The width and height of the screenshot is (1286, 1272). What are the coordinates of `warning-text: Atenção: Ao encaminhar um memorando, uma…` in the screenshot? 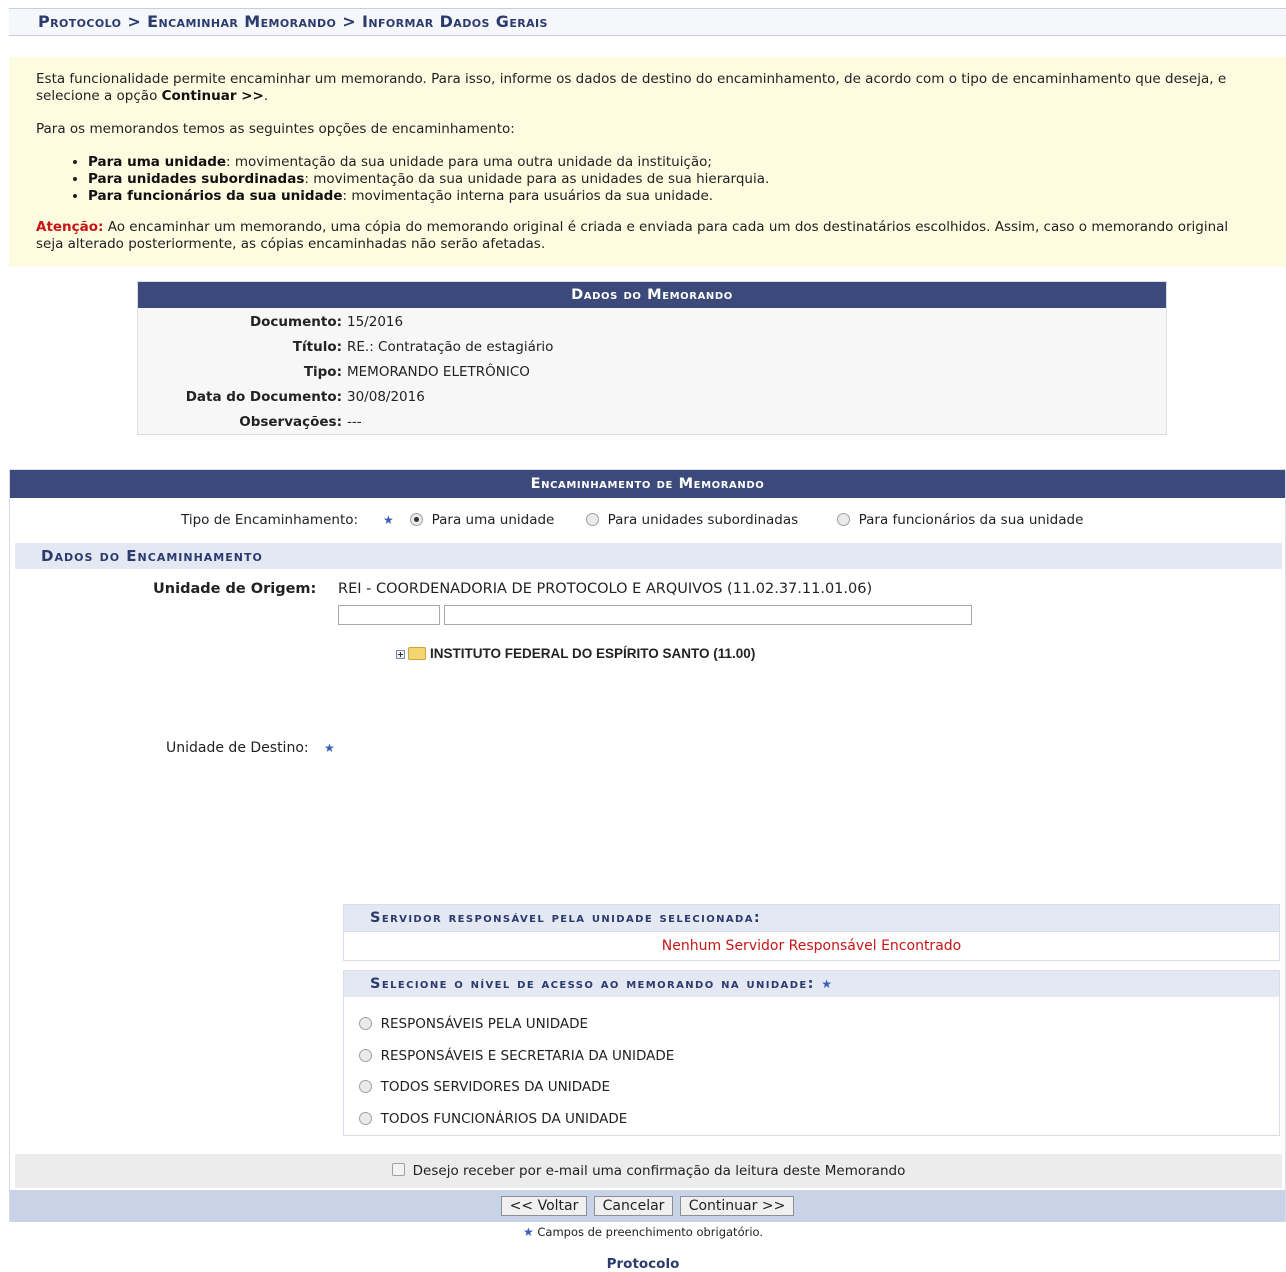 It's located at (632, 235).